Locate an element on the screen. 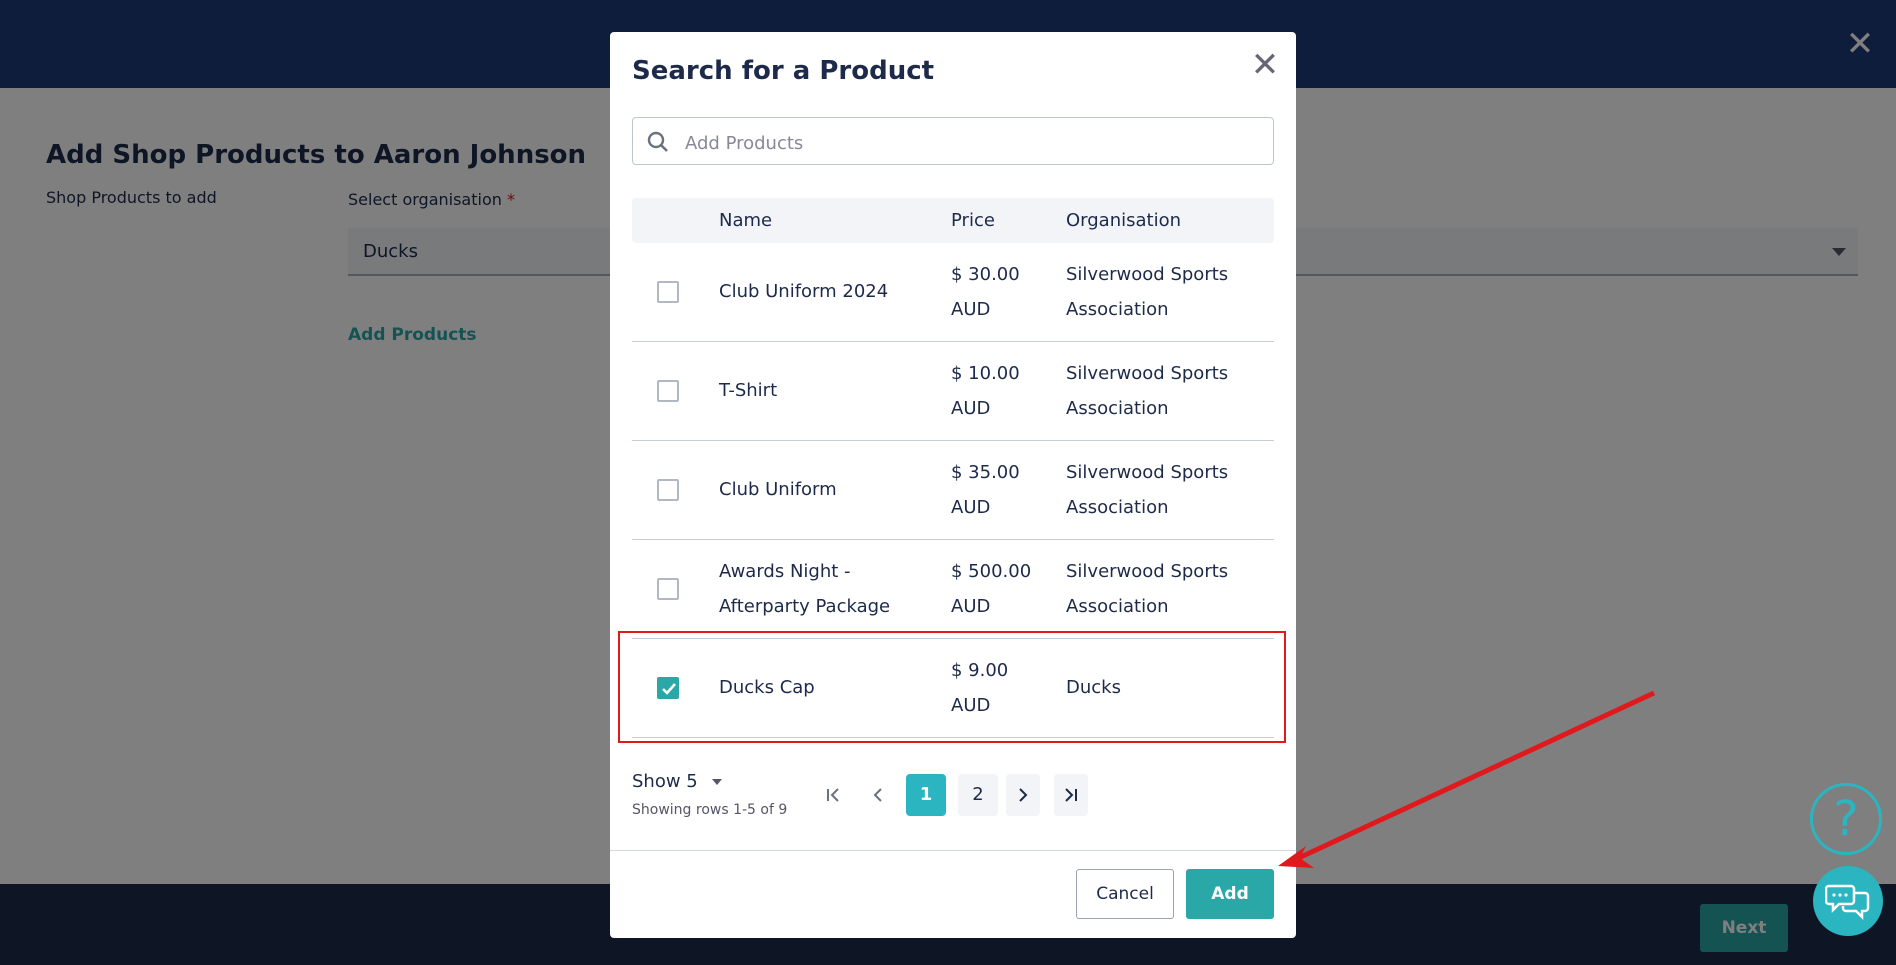 The image size is (1896, 965). column-header-name: Name is located at coordinates (745, 220).